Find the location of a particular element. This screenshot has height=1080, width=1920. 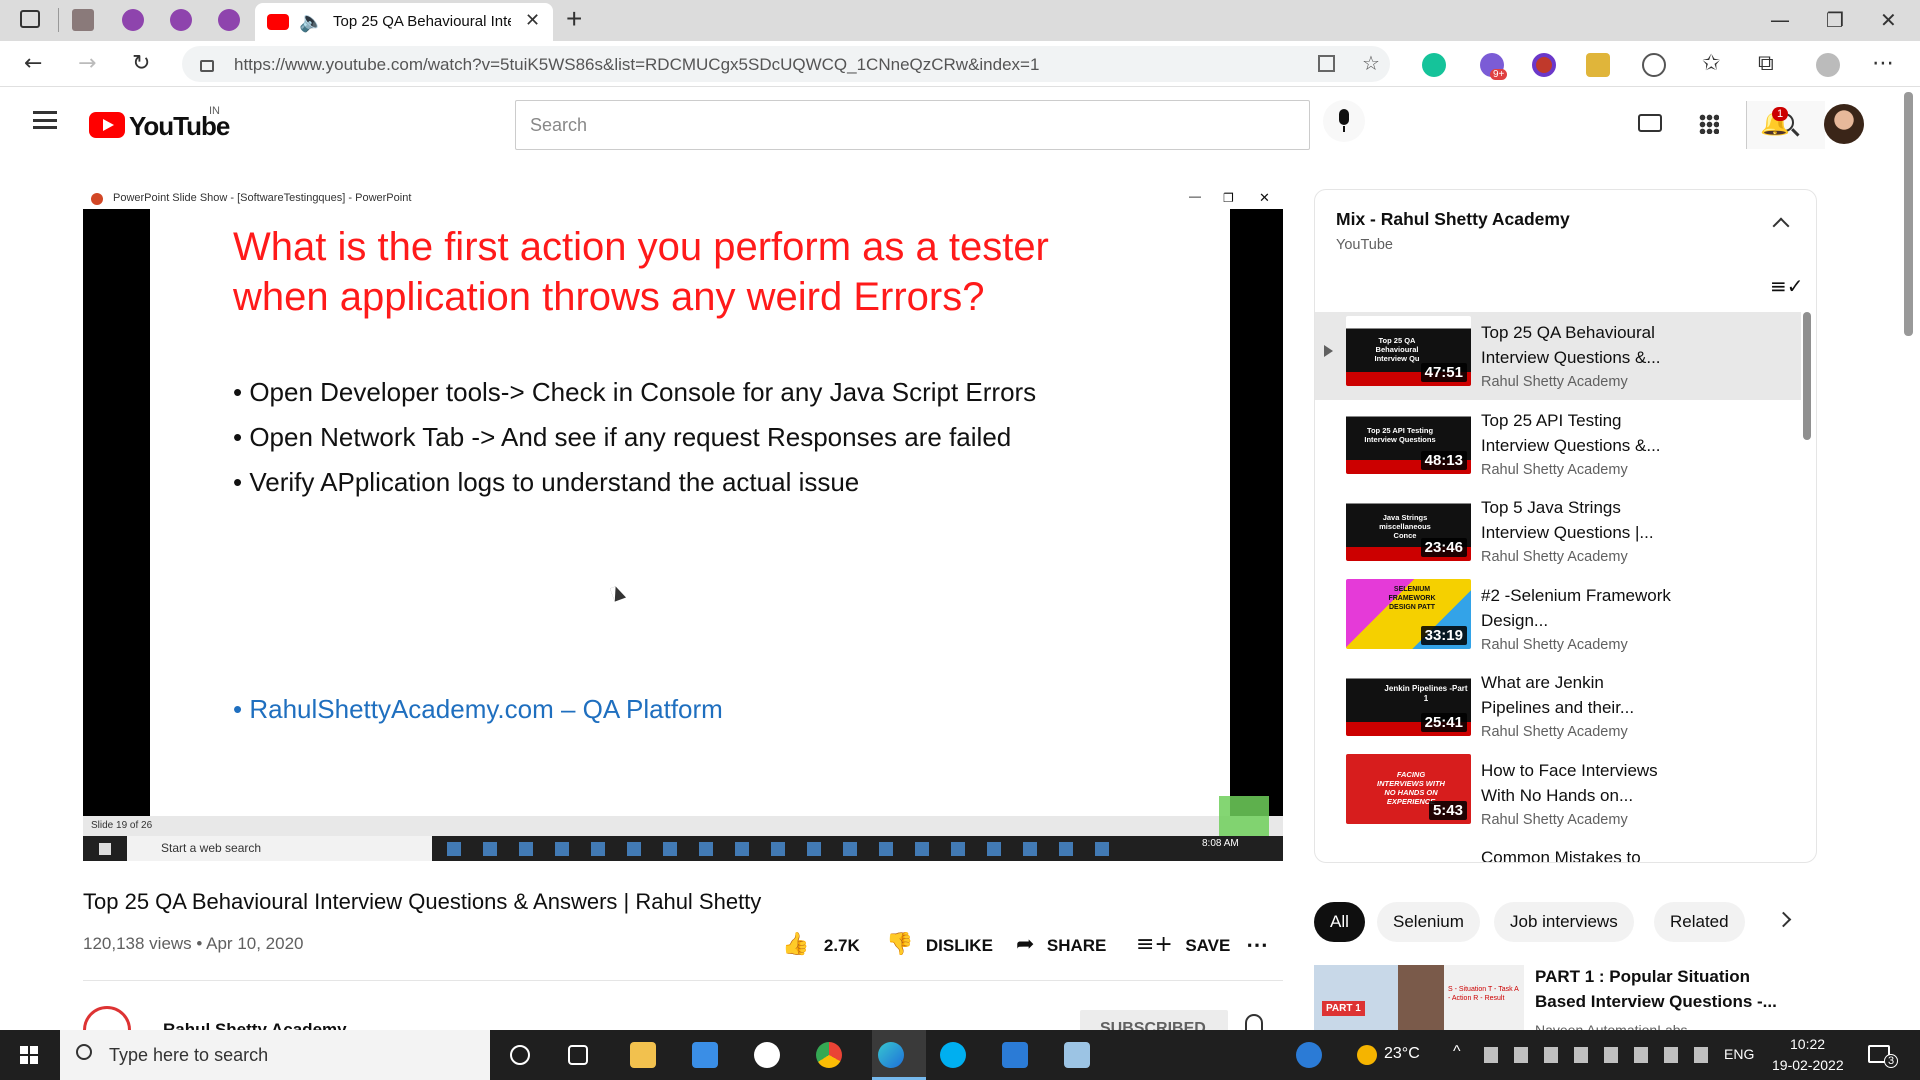

playlist-item: Common Mistakes to is located at coordinates (1558, 849).